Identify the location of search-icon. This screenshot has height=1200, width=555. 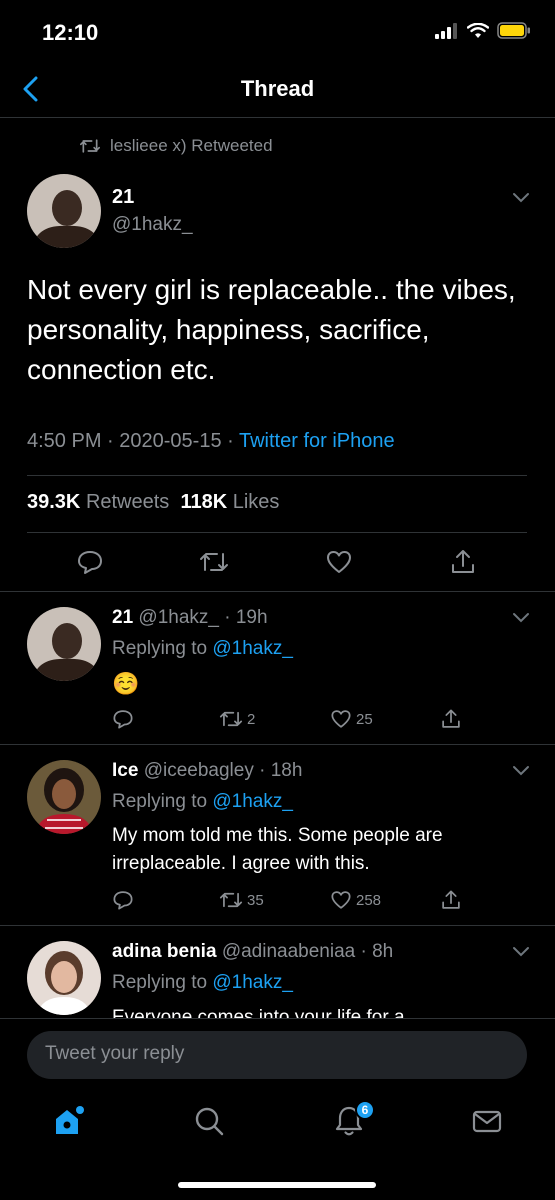
(209, 1121).